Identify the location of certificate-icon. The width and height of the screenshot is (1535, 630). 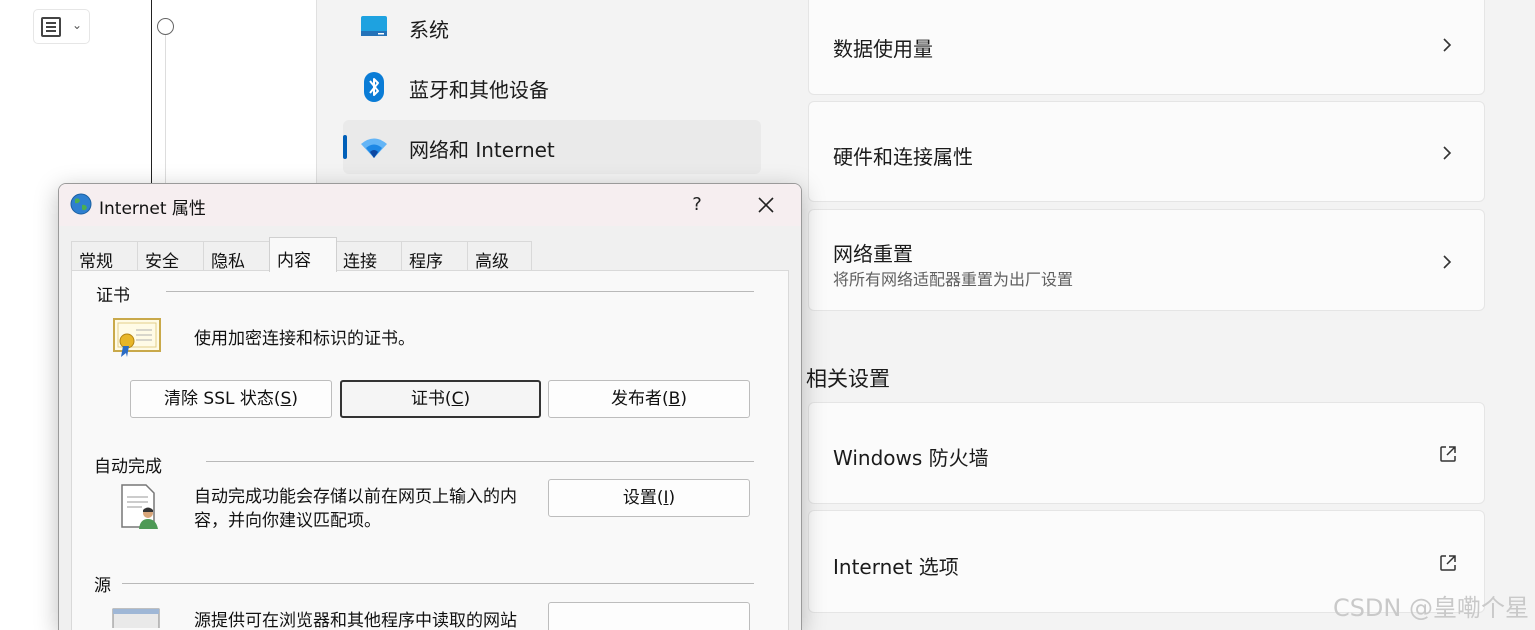
(137, 337).